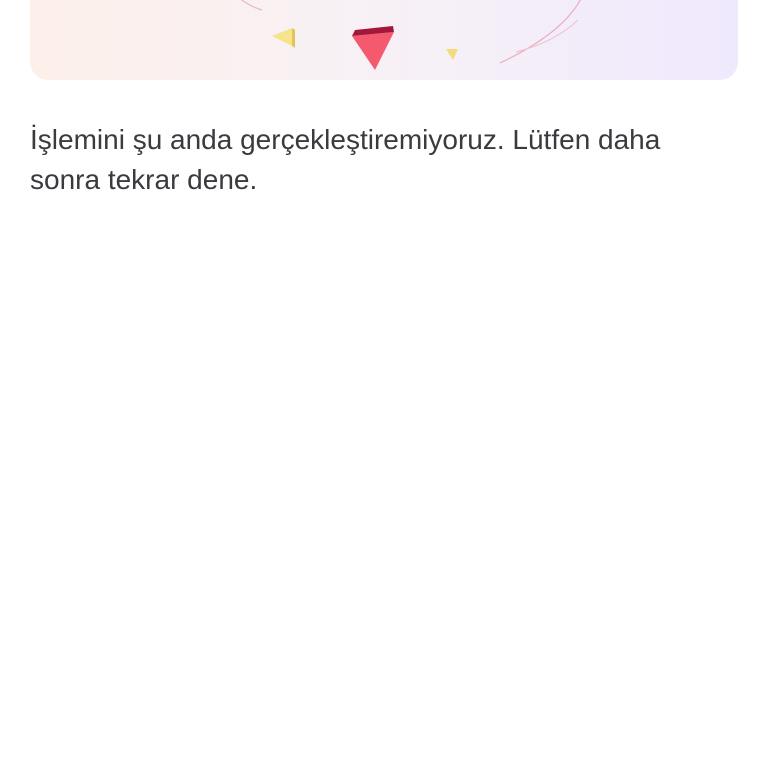 The height and width of the screenshot is (768, 768). Describe the element at coordinates (373, 51) in the screenshot. I see `pink-triangle-icon` at that location.